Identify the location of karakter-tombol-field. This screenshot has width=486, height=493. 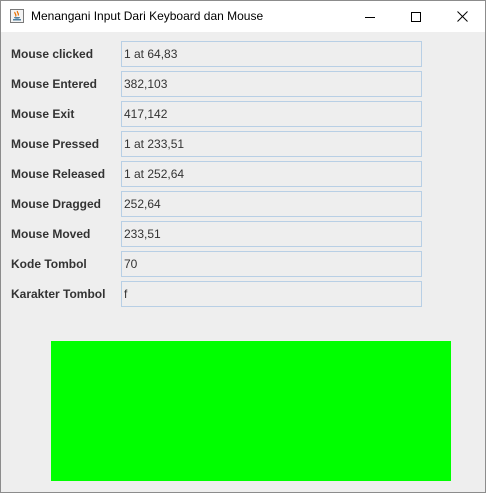
(271, 294).